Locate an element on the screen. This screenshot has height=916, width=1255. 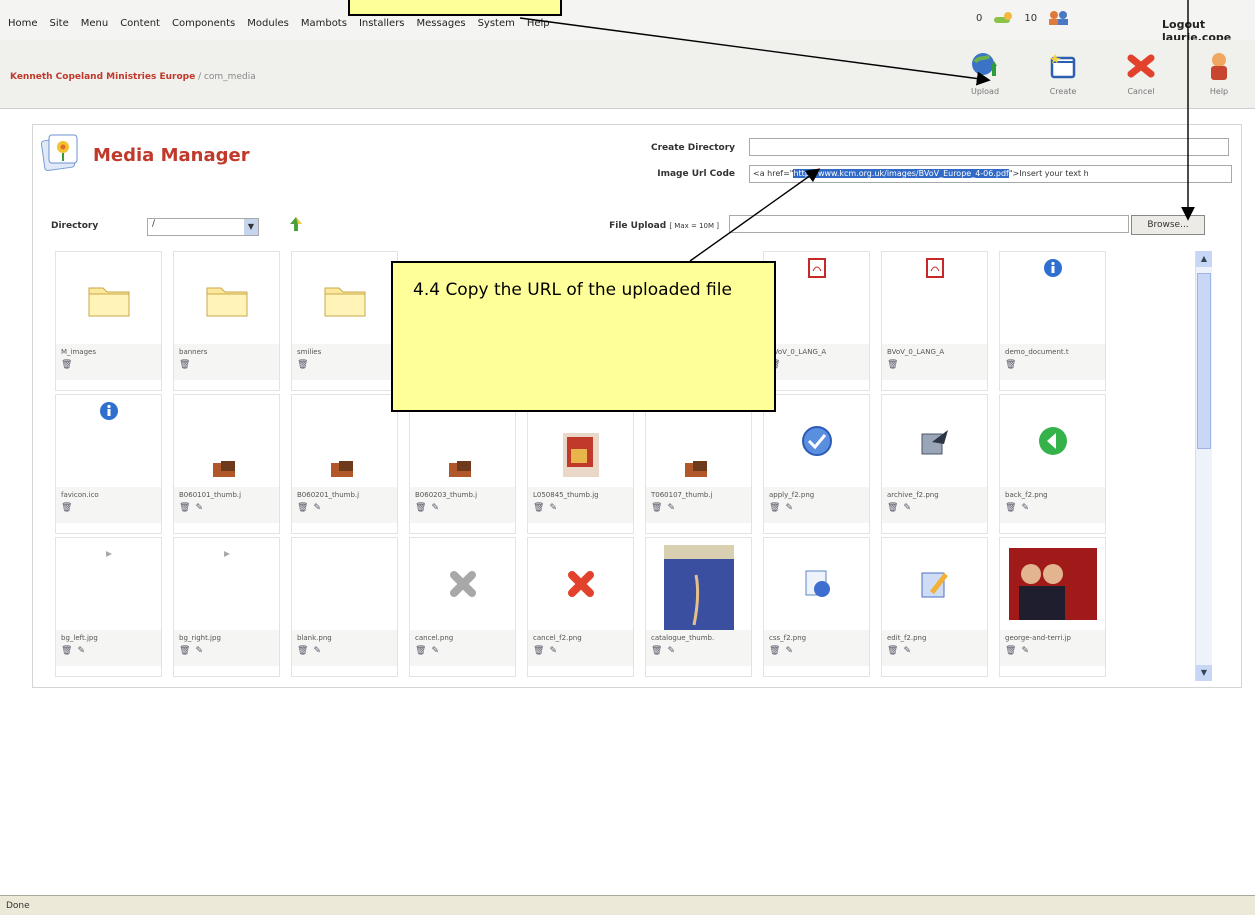
media-item: george-and-terri.jp 🗑 ✎ is located at coordinates (1052, 607).